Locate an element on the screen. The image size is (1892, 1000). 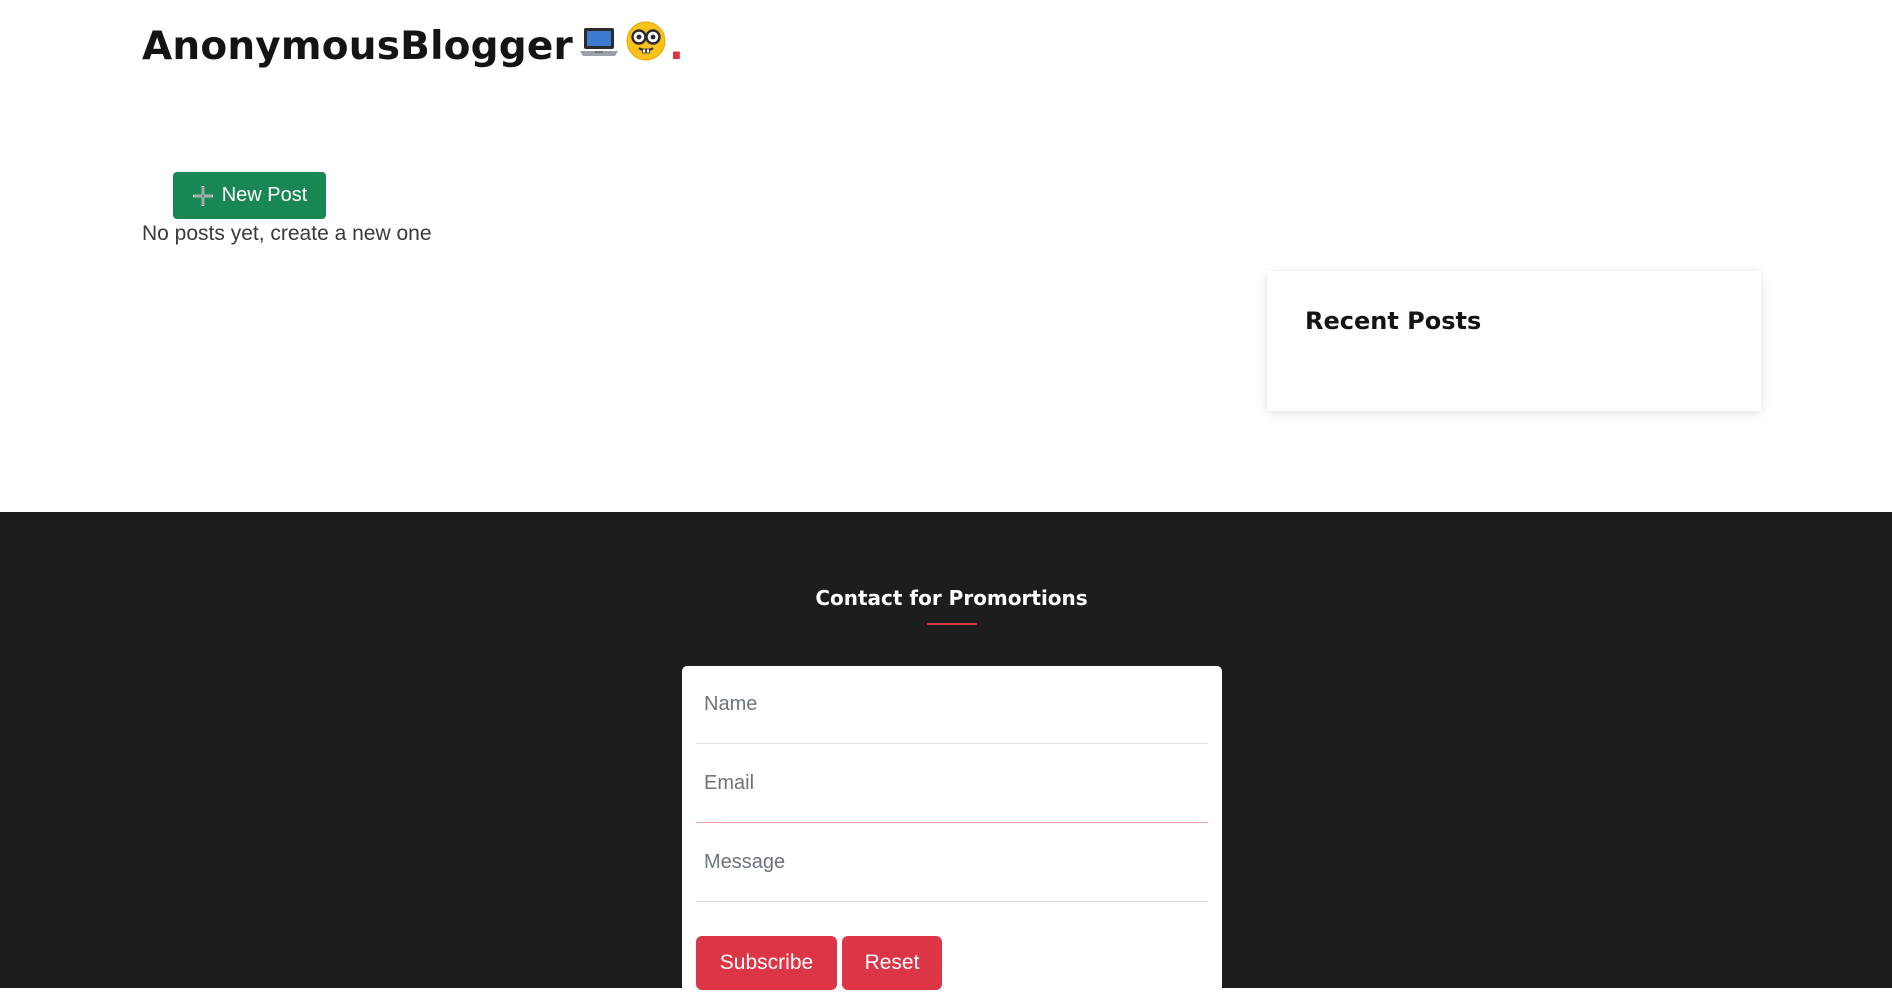
reset-button: Reset is located at coordinates (892, 963).